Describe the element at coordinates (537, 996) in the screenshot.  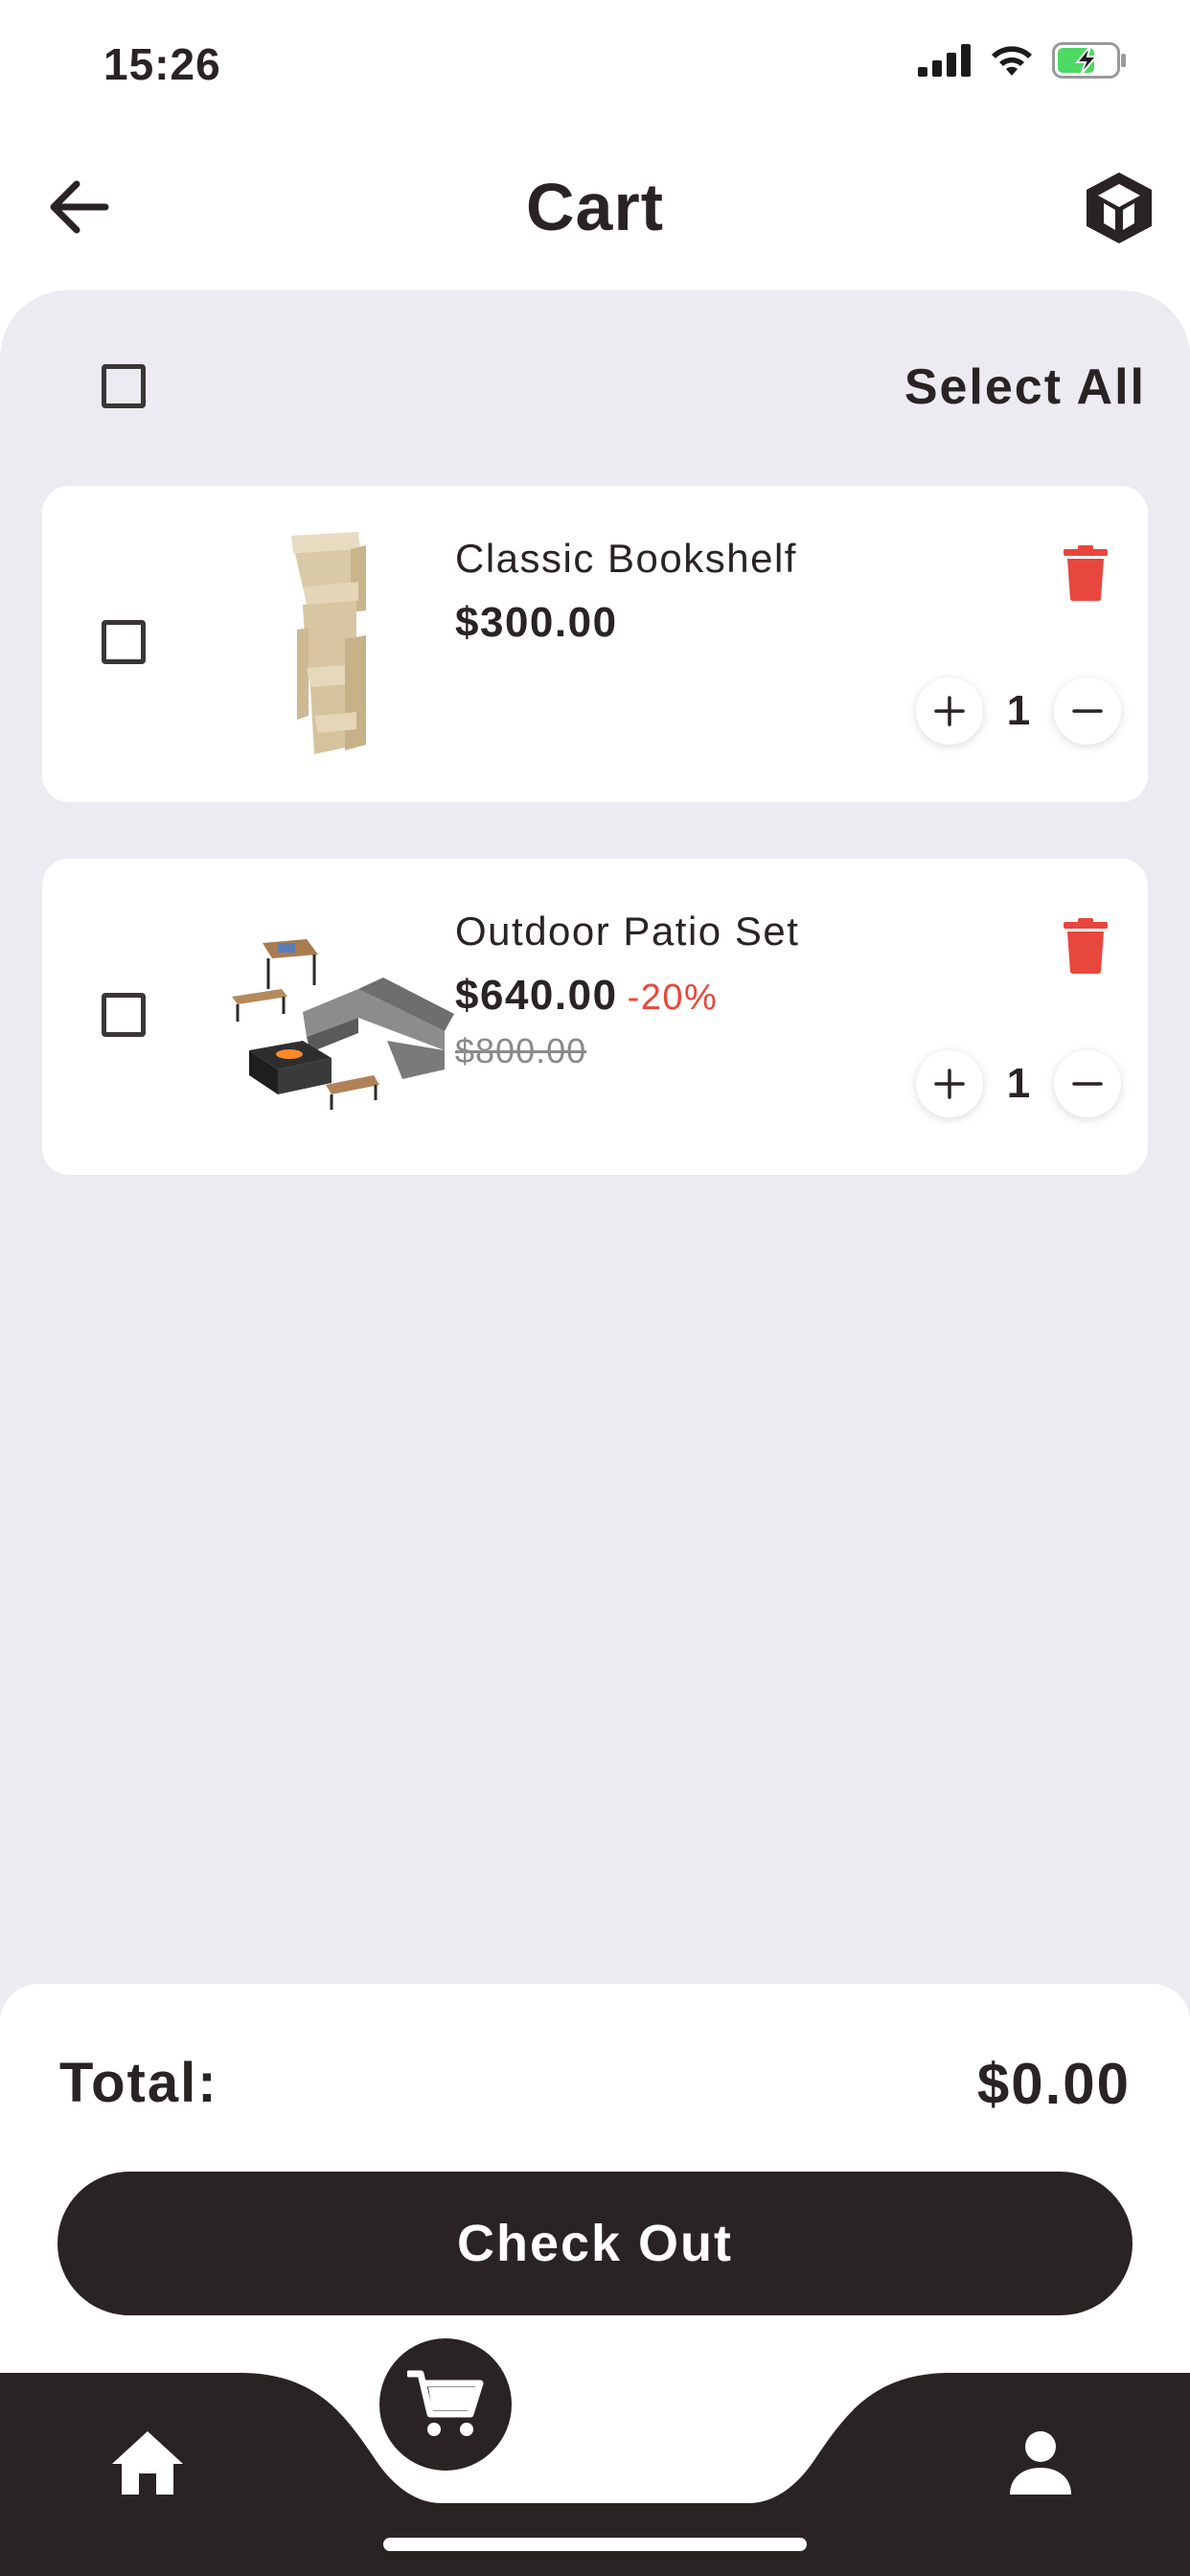
I see `item-price-value: $640.00` at that location.